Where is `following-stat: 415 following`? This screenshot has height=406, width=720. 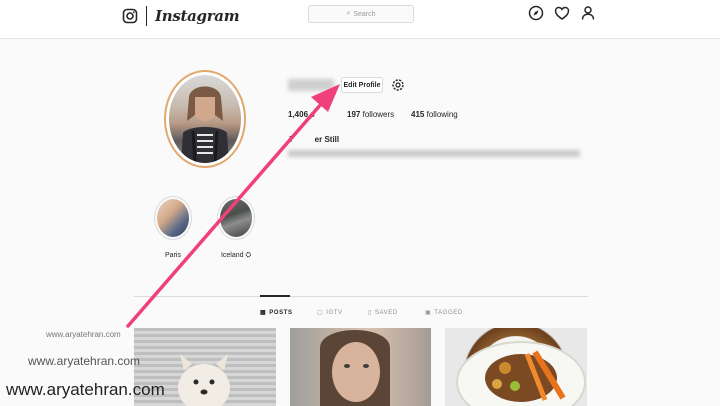 following-stat: 415 following is located at coordinates (434, 114).